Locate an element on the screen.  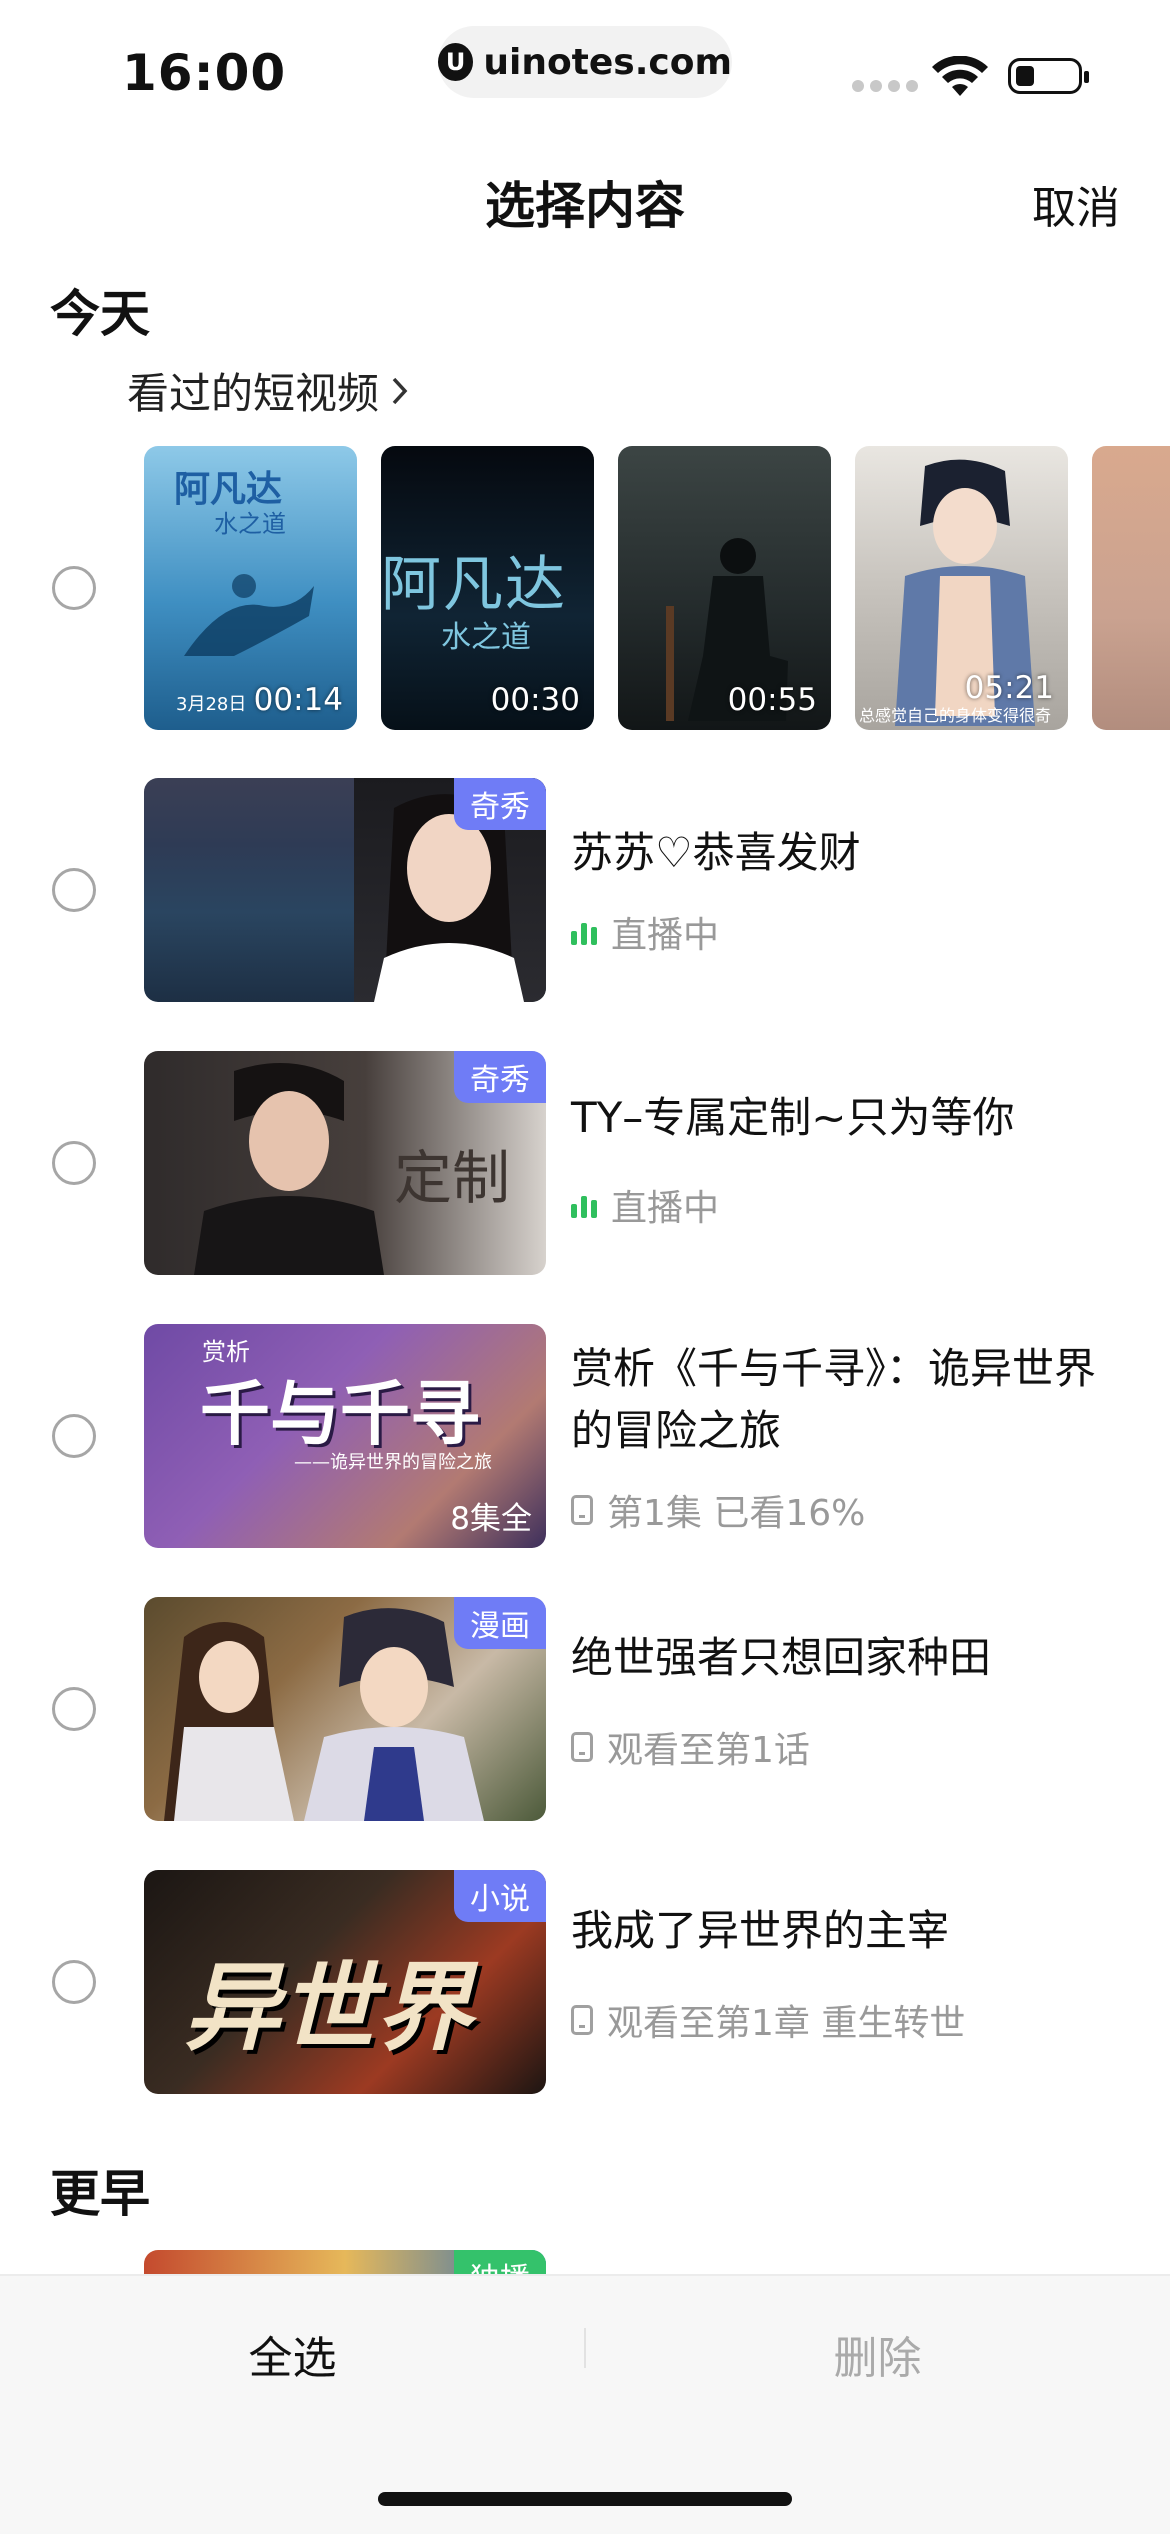
url-pill: U uinotes.com is located at coordinates (585, 62).